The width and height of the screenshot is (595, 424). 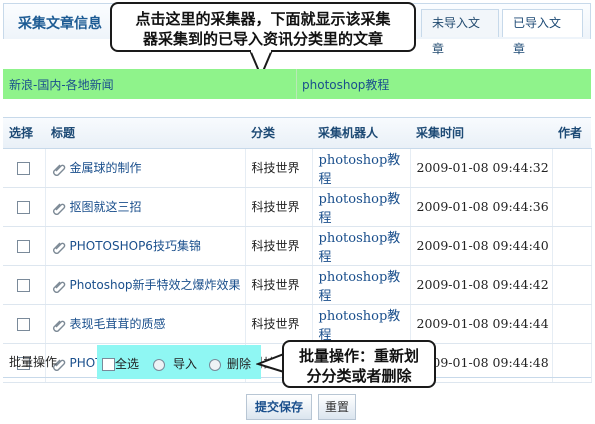 I want to click on header-time: 采集时间, so click(x=481, y=133).